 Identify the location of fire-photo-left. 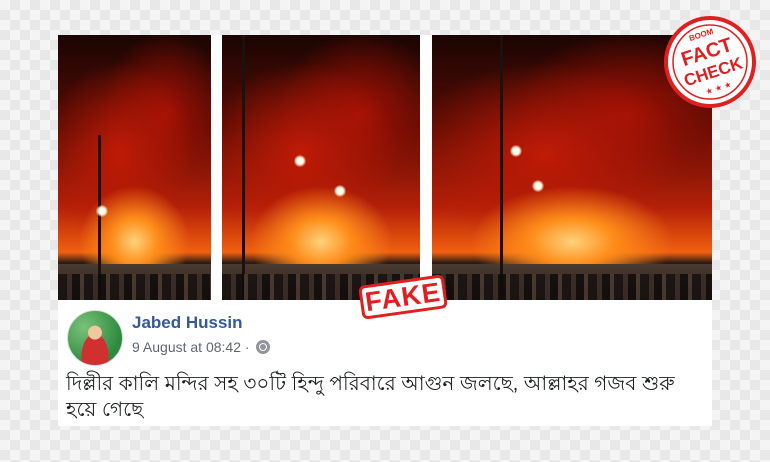
(134, 167).